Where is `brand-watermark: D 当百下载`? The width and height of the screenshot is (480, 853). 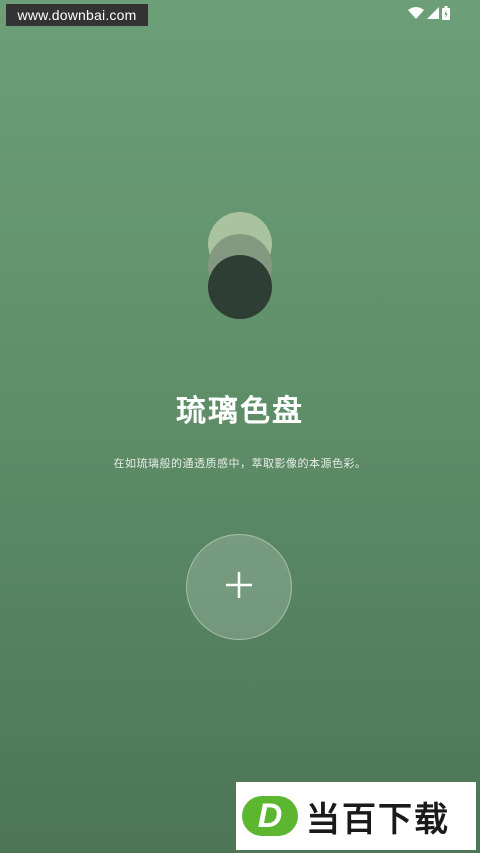 brand-watermark: D 当百下载 is located at coordinates (356, 816).